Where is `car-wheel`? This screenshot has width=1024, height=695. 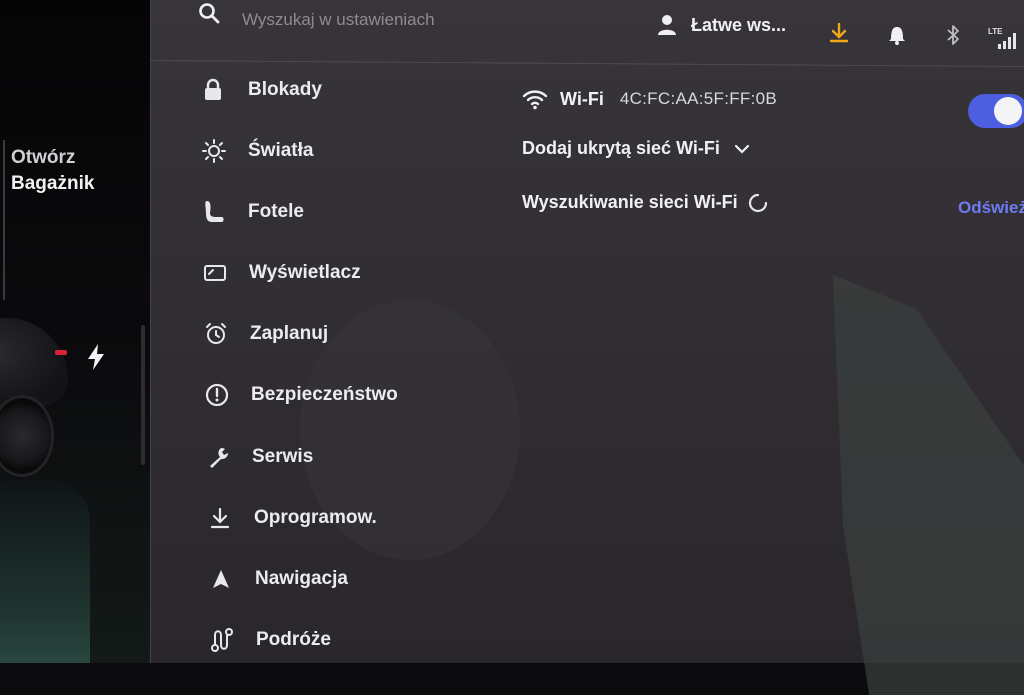
car-wheel is located at coordinates (27, 436).